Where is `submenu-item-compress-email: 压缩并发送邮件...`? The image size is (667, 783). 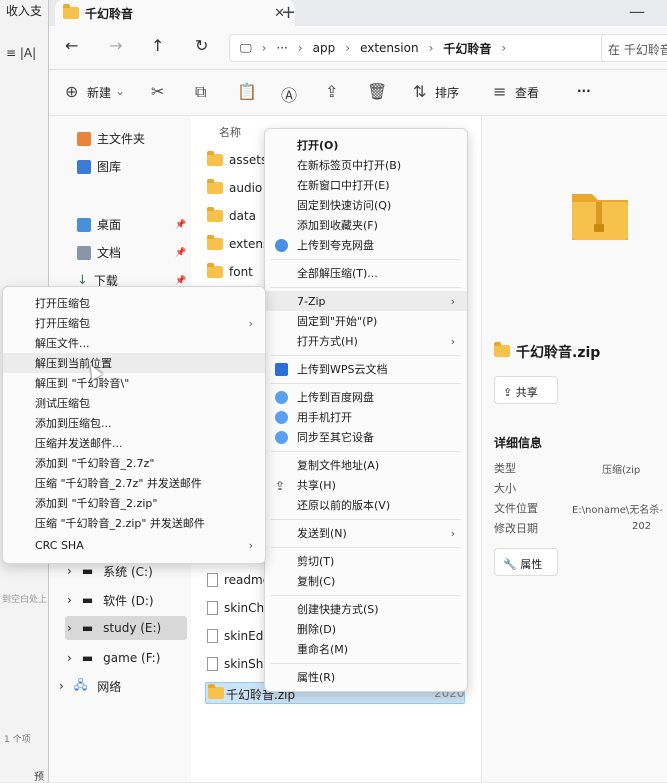 submenu-item-compress-email: 压缩并发送邮件... is located at coordinates (134, 443).